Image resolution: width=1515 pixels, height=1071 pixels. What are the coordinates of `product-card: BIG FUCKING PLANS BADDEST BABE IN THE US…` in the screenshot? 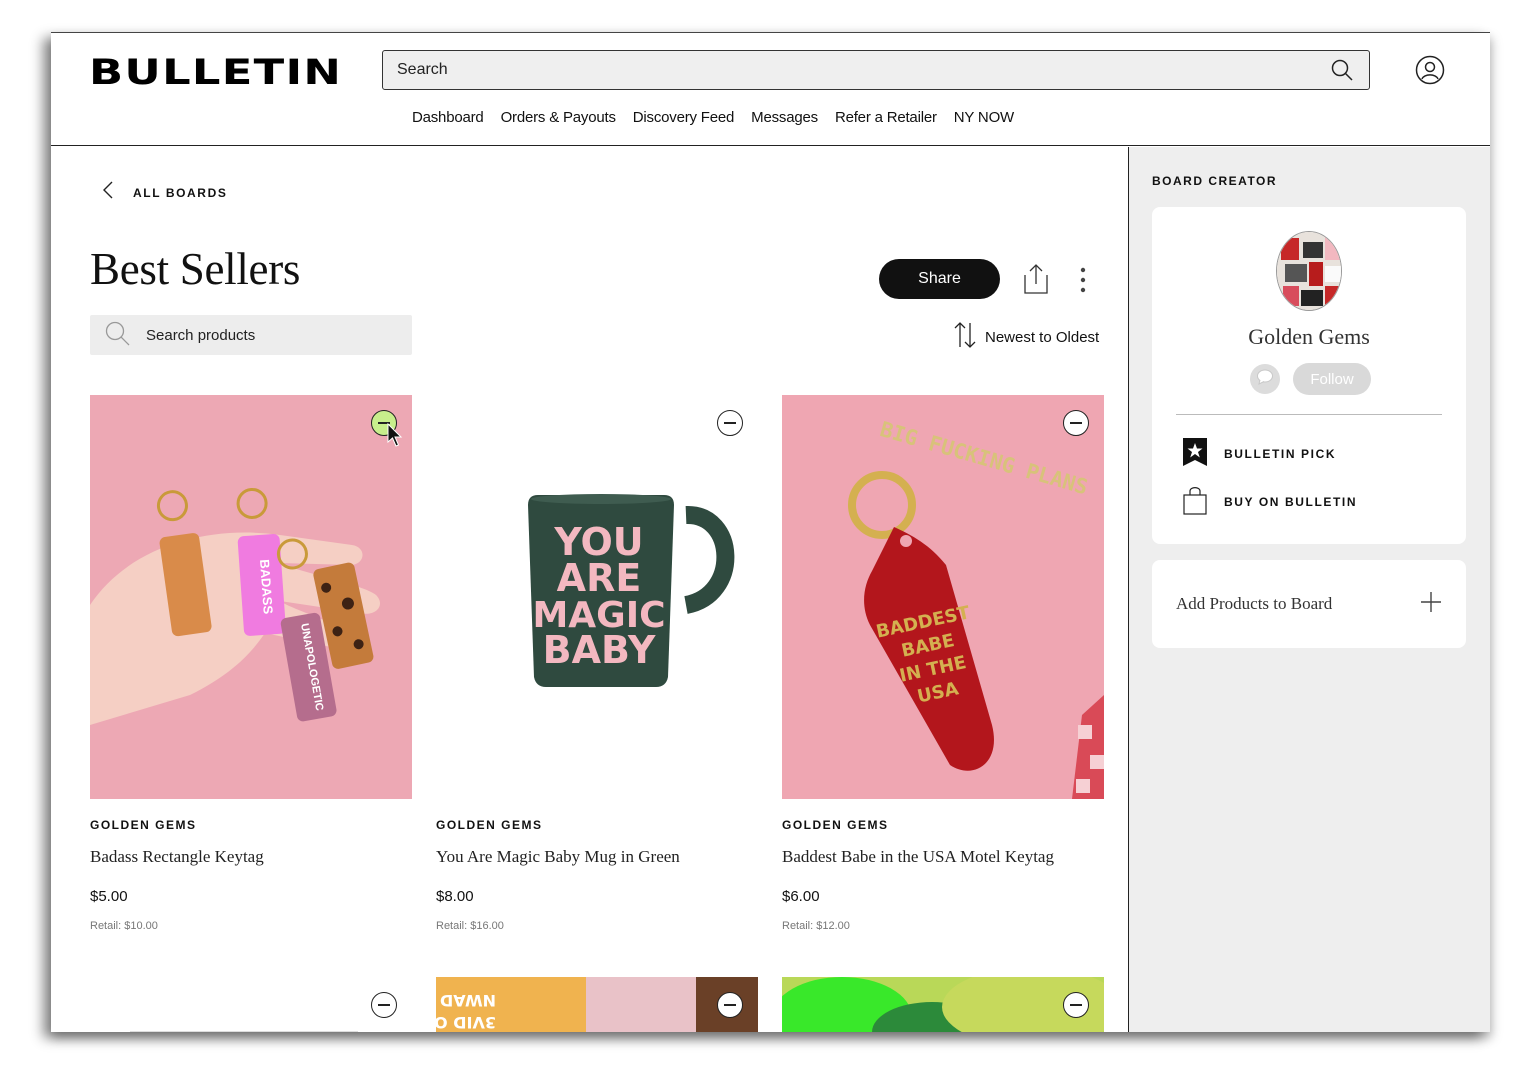 It's located at (943, 663).